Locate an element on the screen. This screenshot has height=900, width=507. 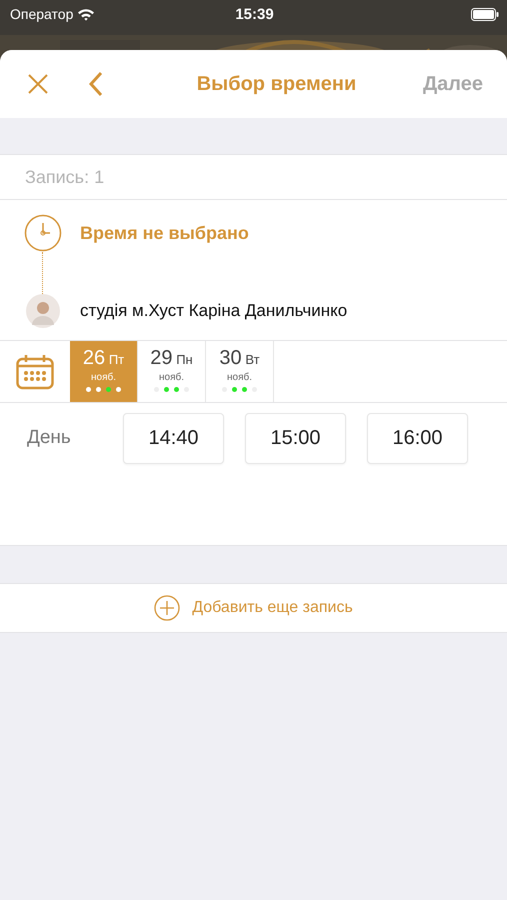
clock-time: 15:39 is located at coordinates (254, 14).